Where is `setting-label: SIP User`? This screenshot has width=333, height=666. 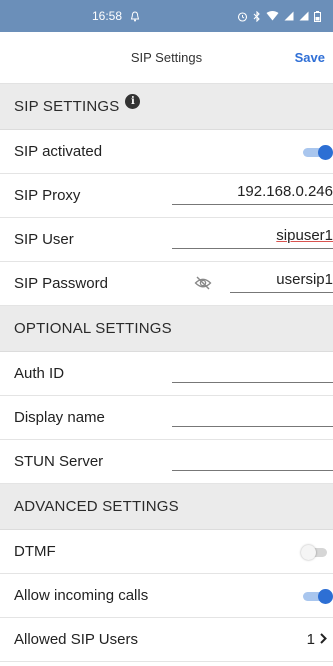
setting-label: SIP User is located at coordinates (44, 239).